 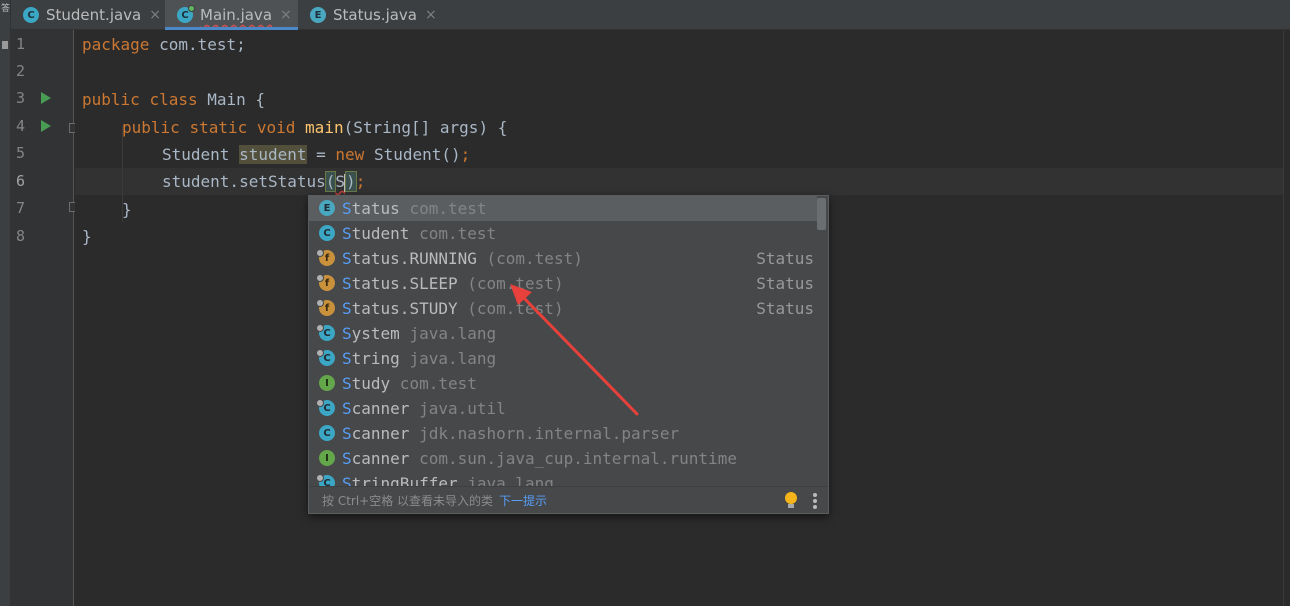 I want to click on paren-match: ), so click(x=351, y=181).